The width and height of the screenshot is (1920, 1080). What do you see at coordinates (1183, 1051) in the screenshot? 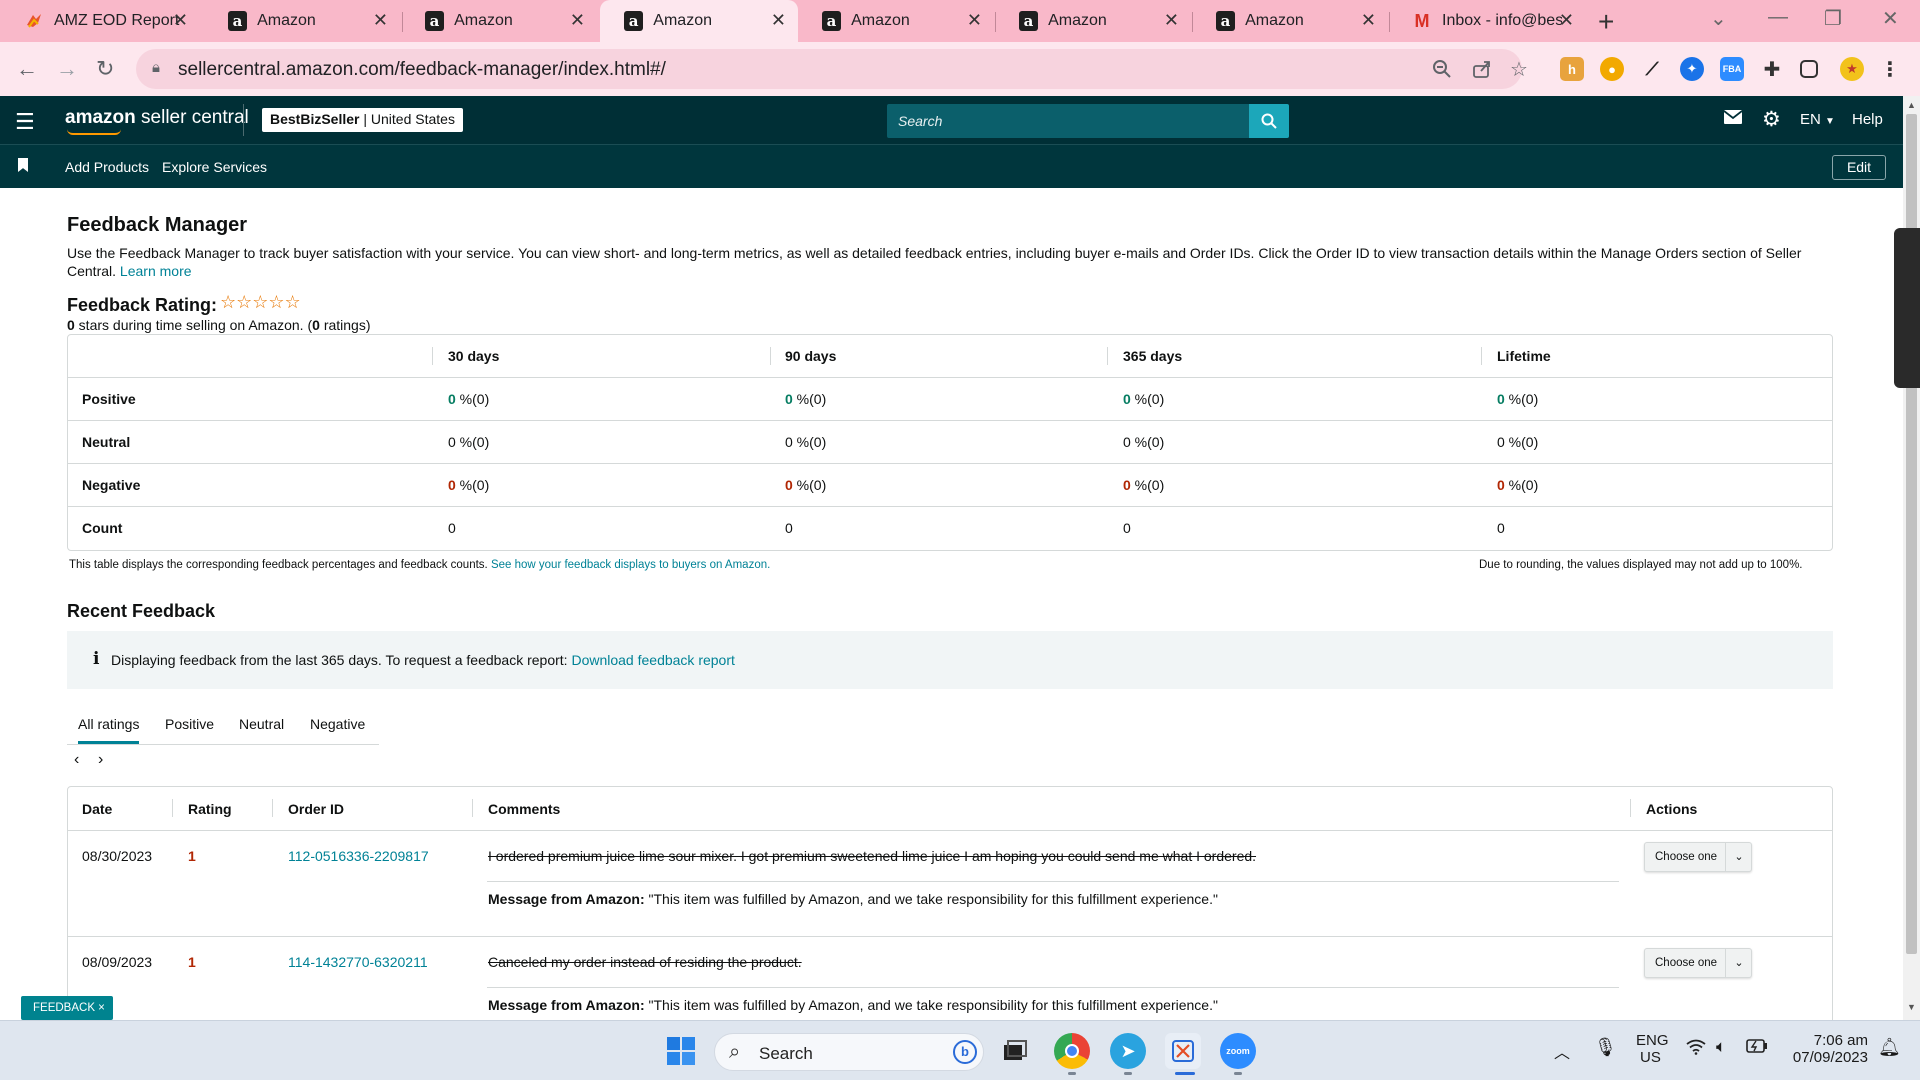
I see `snipping-tool-icon` at bounding box center [1183, 1051].